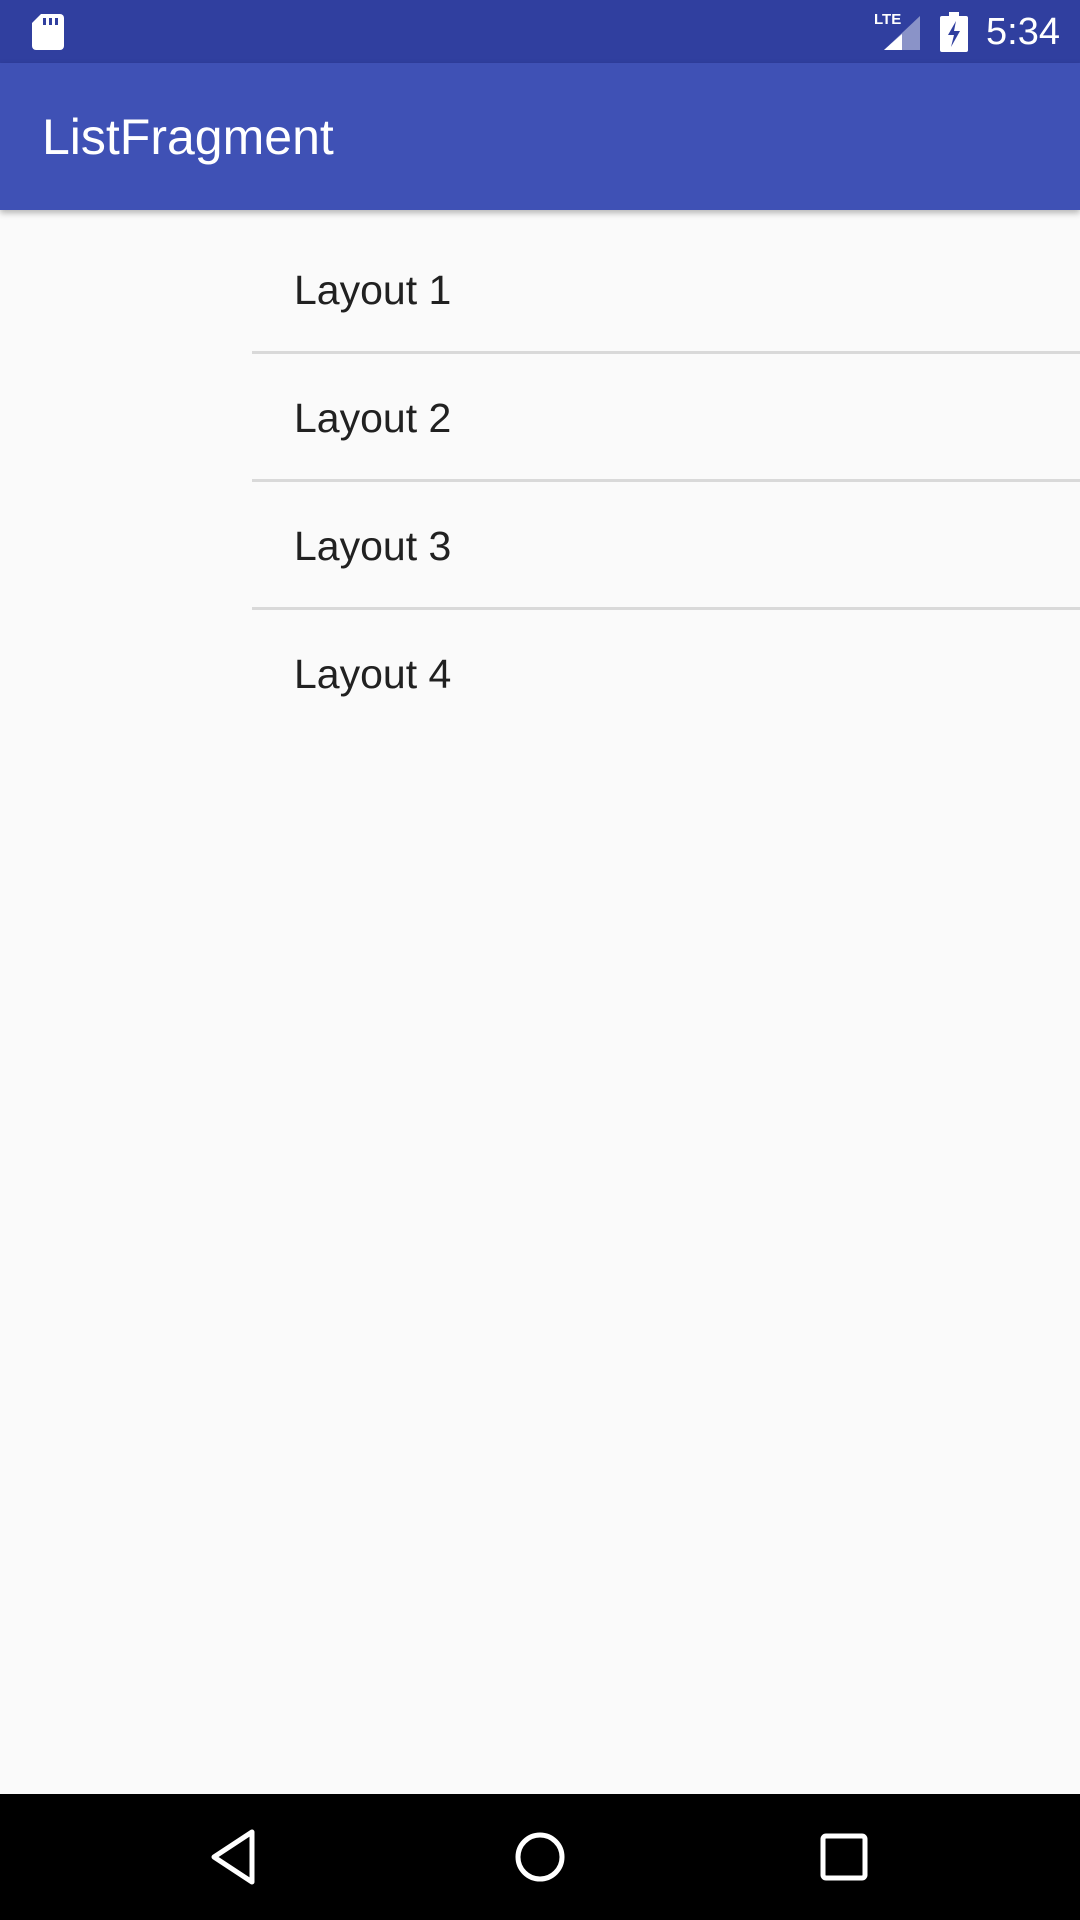 The image size is (1080, 1920). What do you see at coordinates (666, 418) in the screenshot?
I see `list-item-layout-2: Layout 2` at bounding box center [666, 418].